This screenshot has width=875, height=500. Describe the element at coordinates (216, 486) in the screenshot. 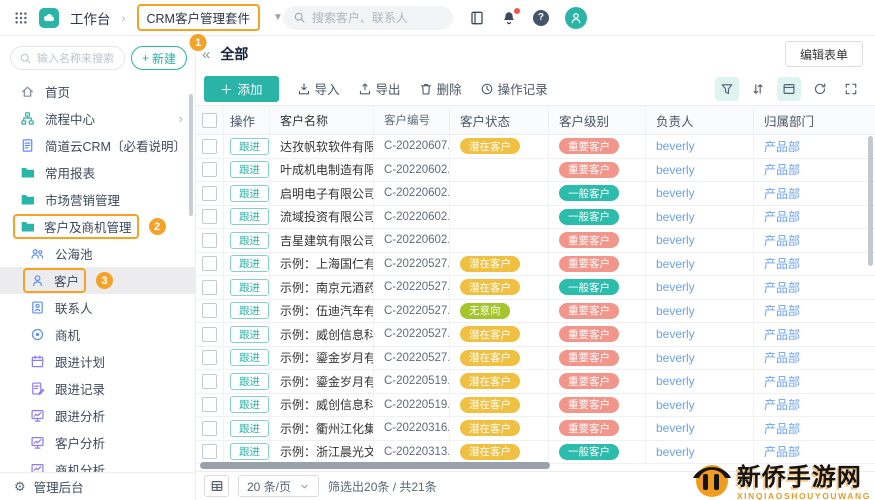

I see `field-settings-button` at that location.